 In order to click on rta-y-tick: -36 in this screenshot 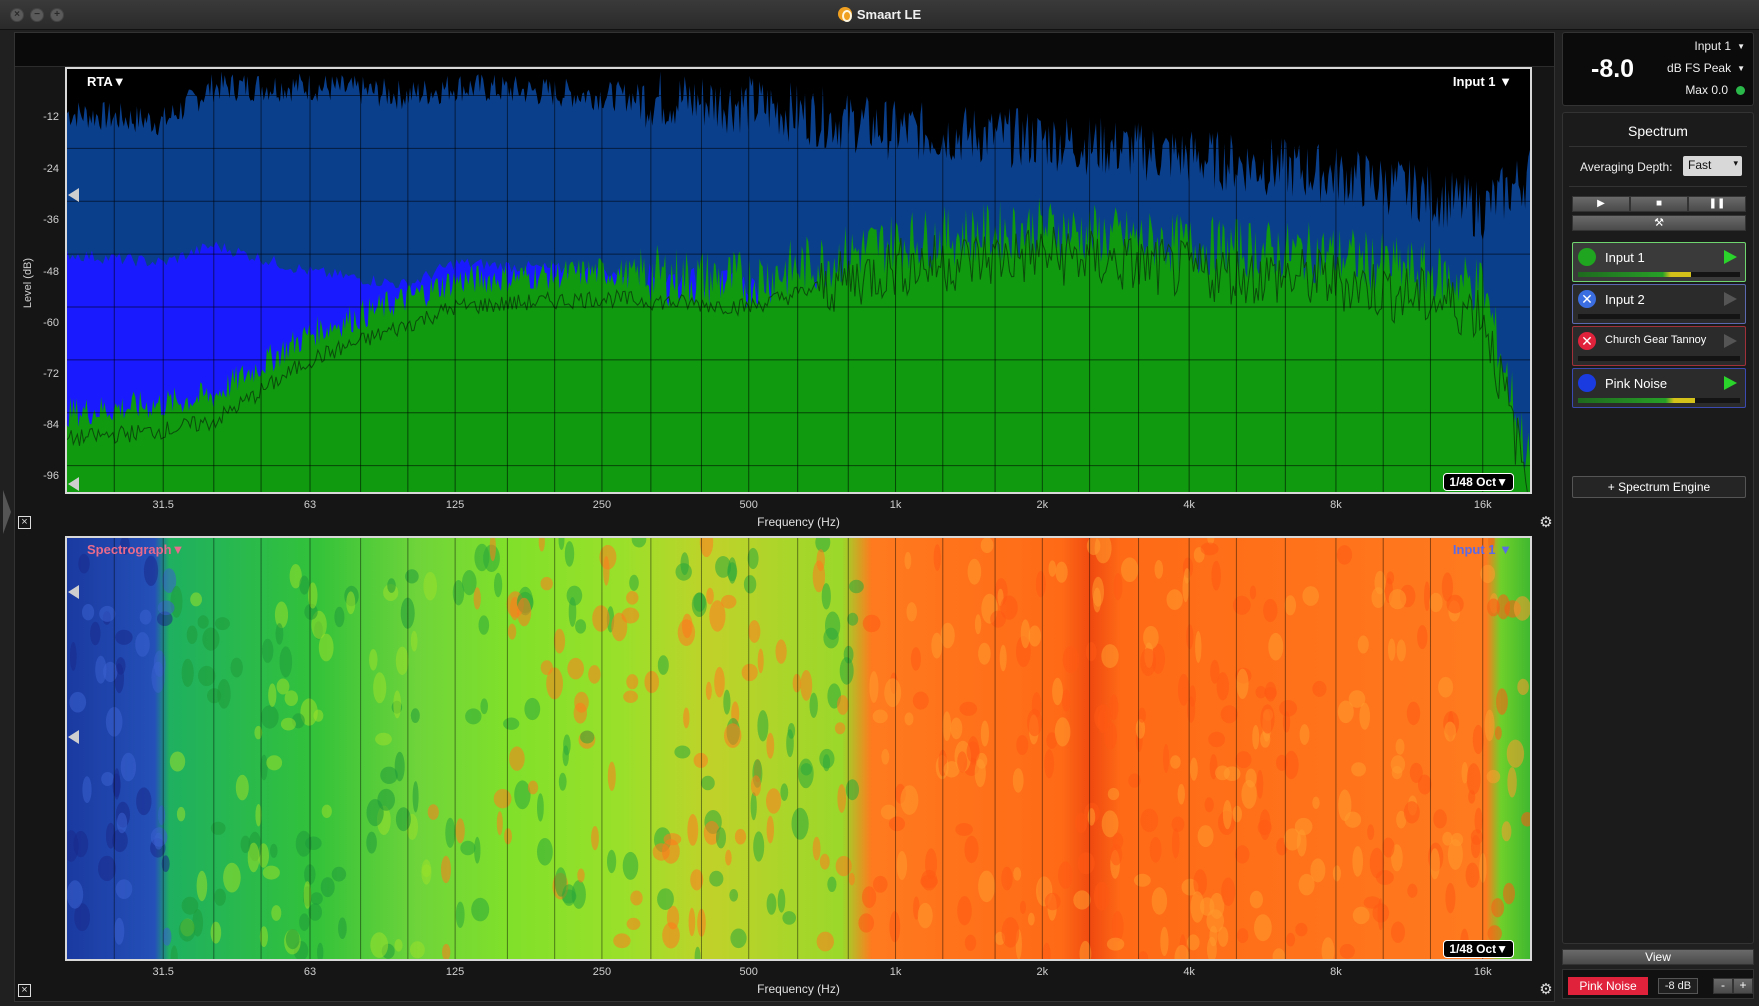, I will do `click(51, 220)`.